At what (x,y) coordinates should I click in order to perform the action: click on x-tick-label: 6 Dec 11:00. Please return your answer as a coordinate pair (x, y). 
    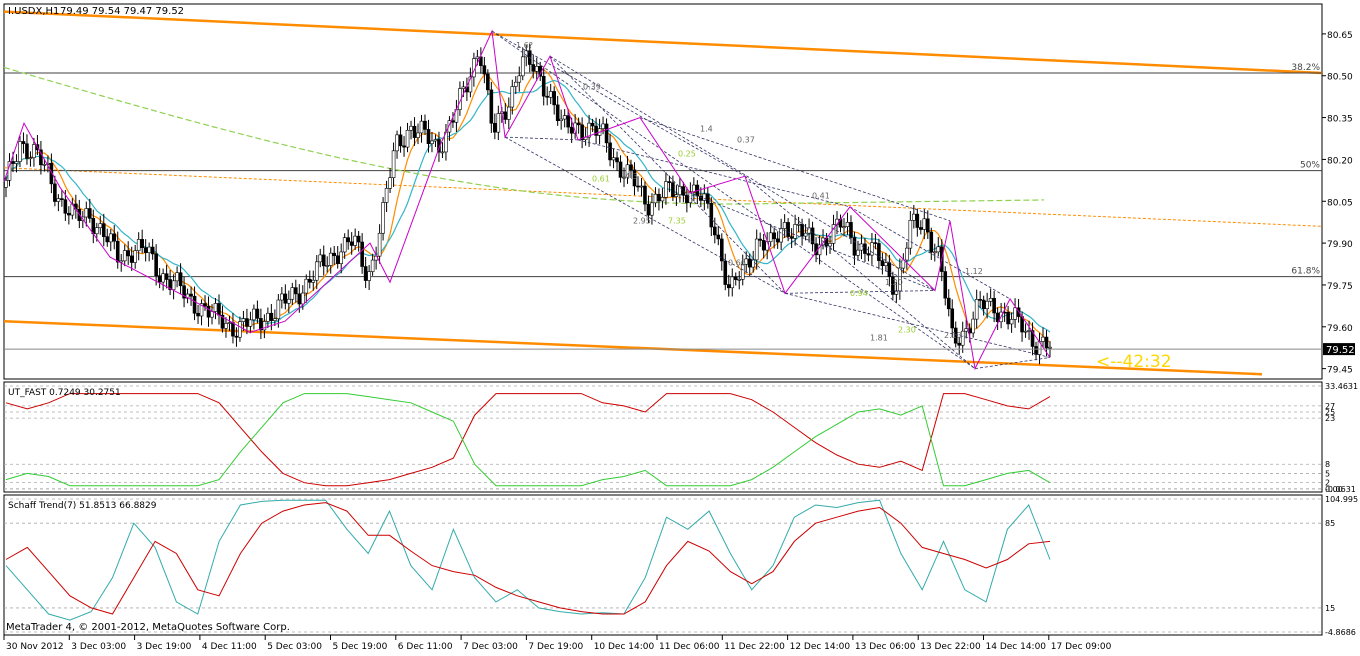
    Looking at the image, I should click on (425, 647).